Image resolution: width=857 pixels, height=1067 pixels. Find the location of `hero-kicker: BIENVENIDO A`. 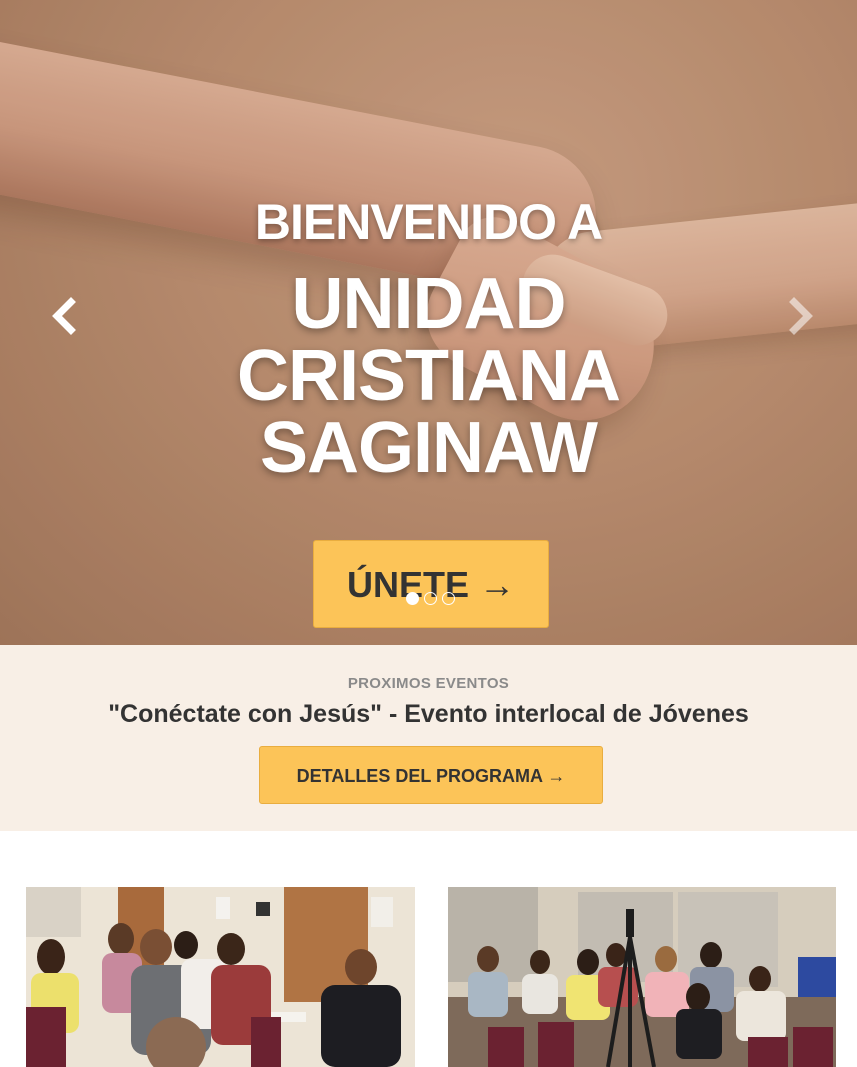

hero-kicker: BIENVENIDO A is located at coordinates (428, 222).